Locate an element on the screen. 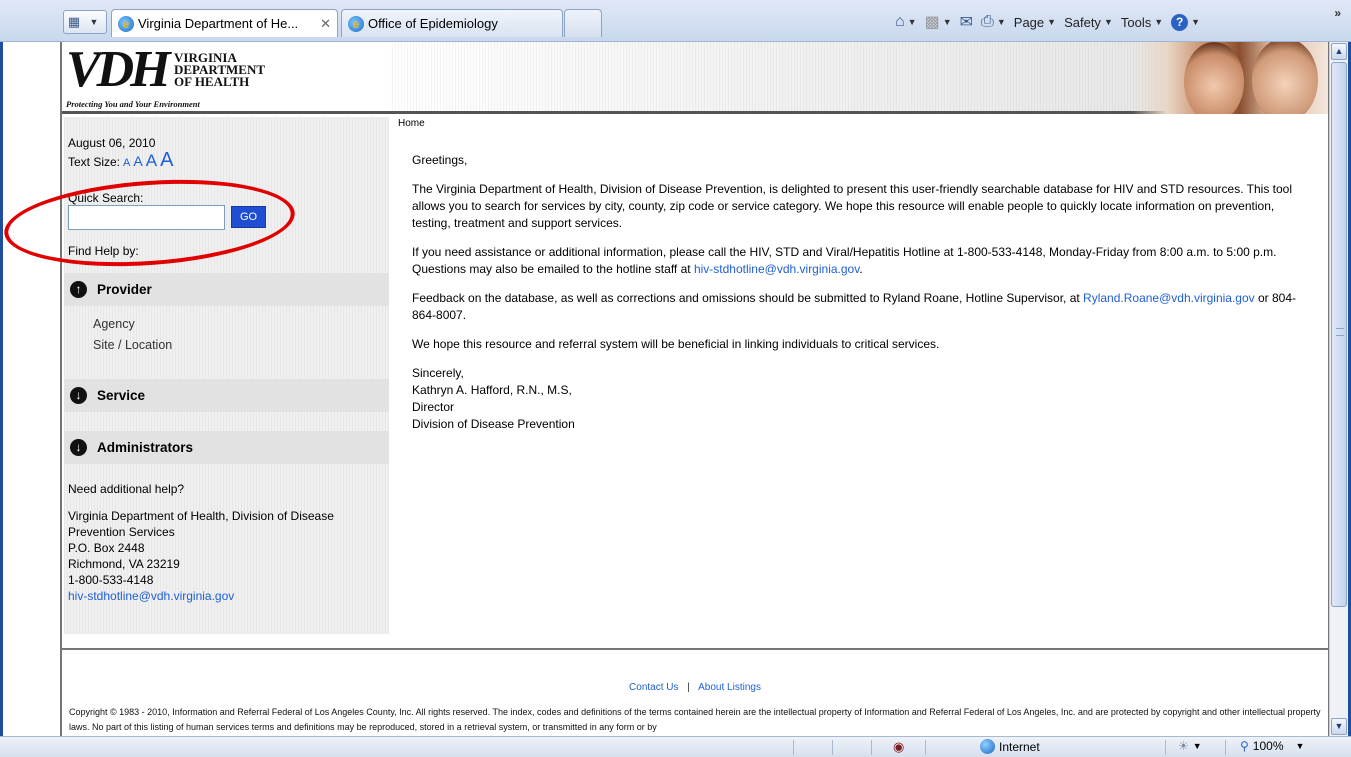 The image size is (1351, 757). text-size-control: Text Size: A A A A is located at coordinates (120, 160).